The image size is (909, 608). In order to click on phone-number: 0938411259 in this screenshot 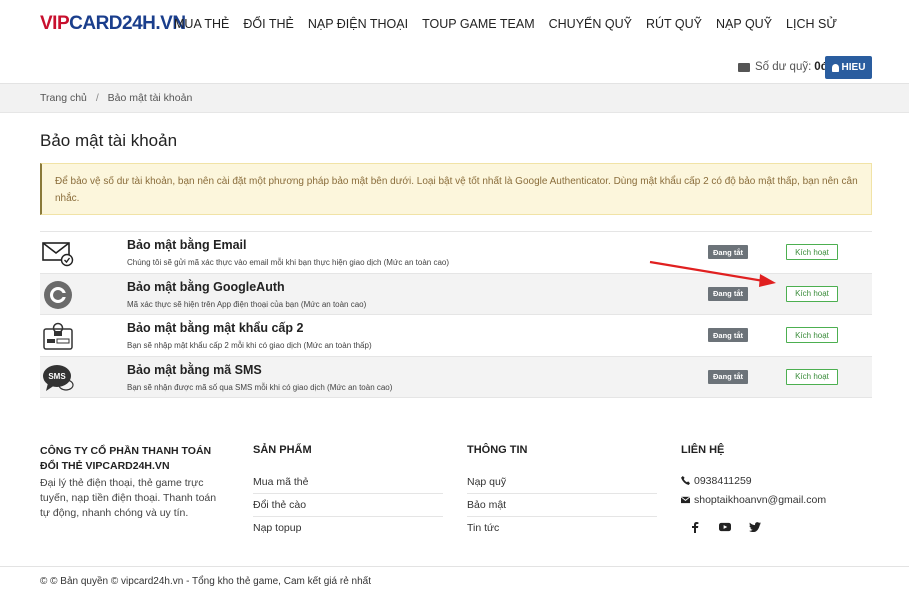, I will do `click(723, 480)`.